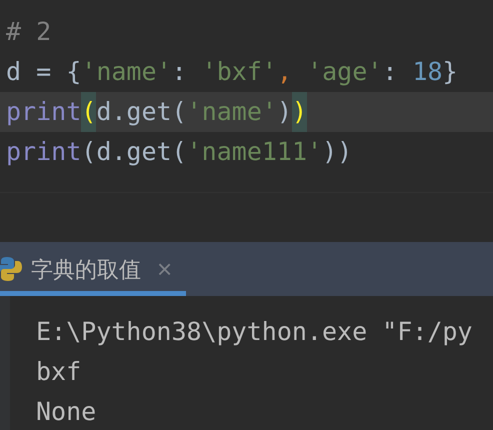  What do you see at coordinates (11, 269) in the screenshot?
I see `python-logo-icon` at bounding box center [11, 269].